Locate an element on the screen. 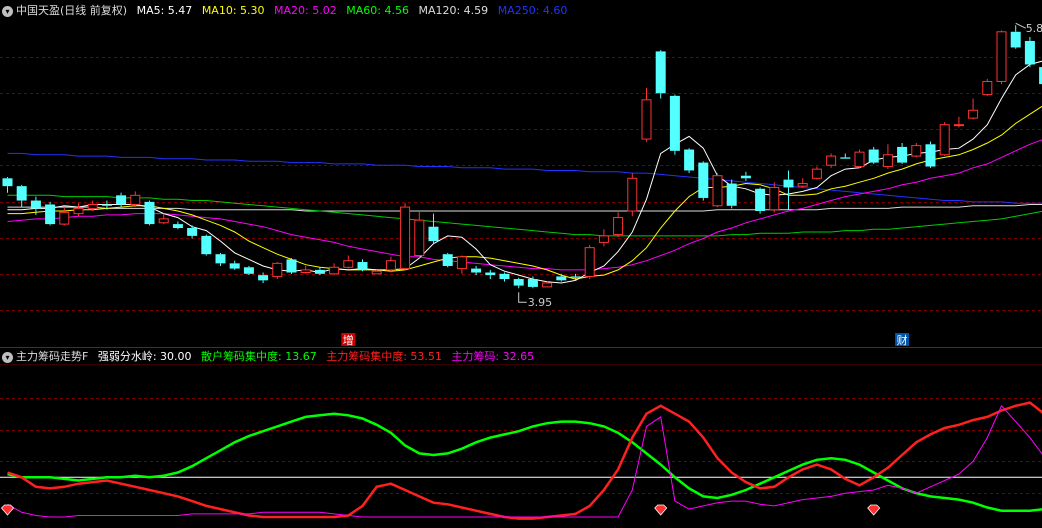 The image size is (1042, 528). chart-title: 中国天盈(日线 前复权) is located at coordinates (72, 10).